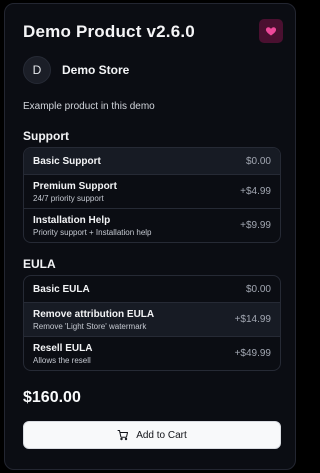 The width and height of the screenshot is (320, 473). I want to click on product-description: Example product in this demo, so click(89, 106).